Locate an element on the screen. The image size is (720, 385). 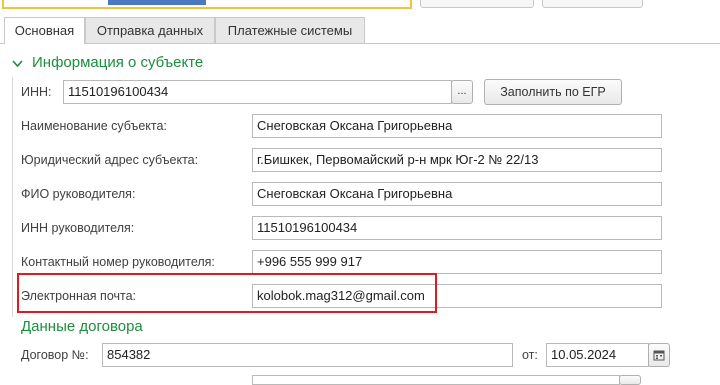
tab-main: Основная is located at coordinates (44, 30).